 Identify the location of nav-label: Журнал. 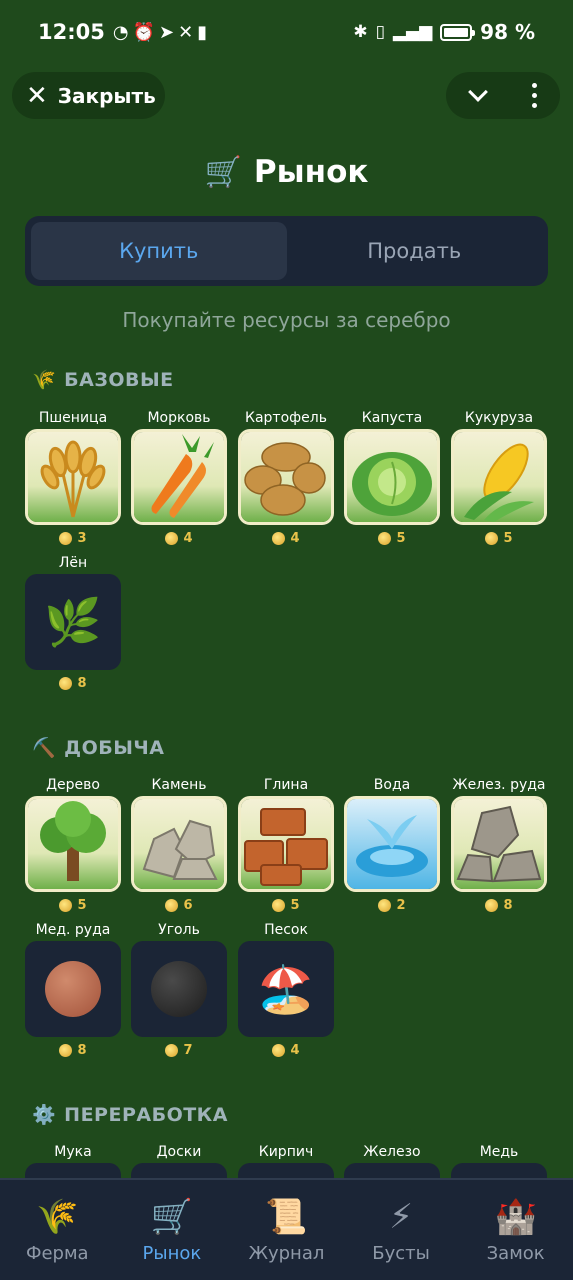
(286, 1253).